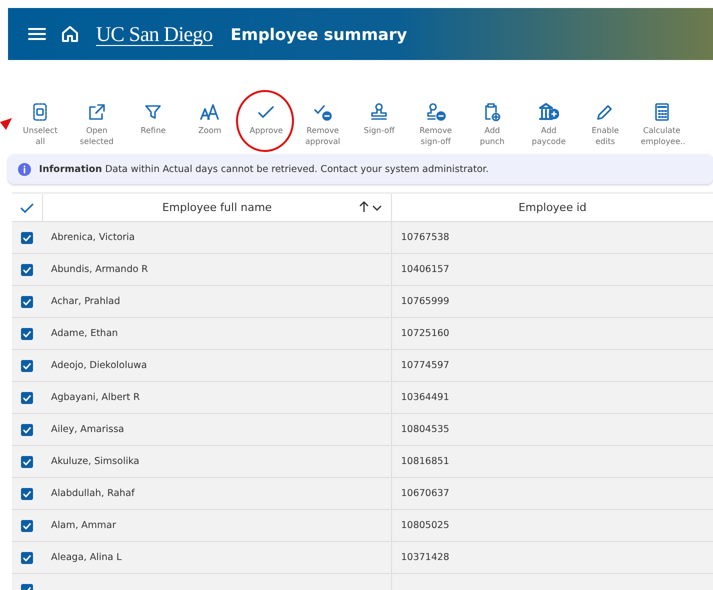 This screenshot has width=713, height=590. What do you see at coordinates (70, 34) in the screenshot?
I see `home-icon` at bounding box center [70, 34].